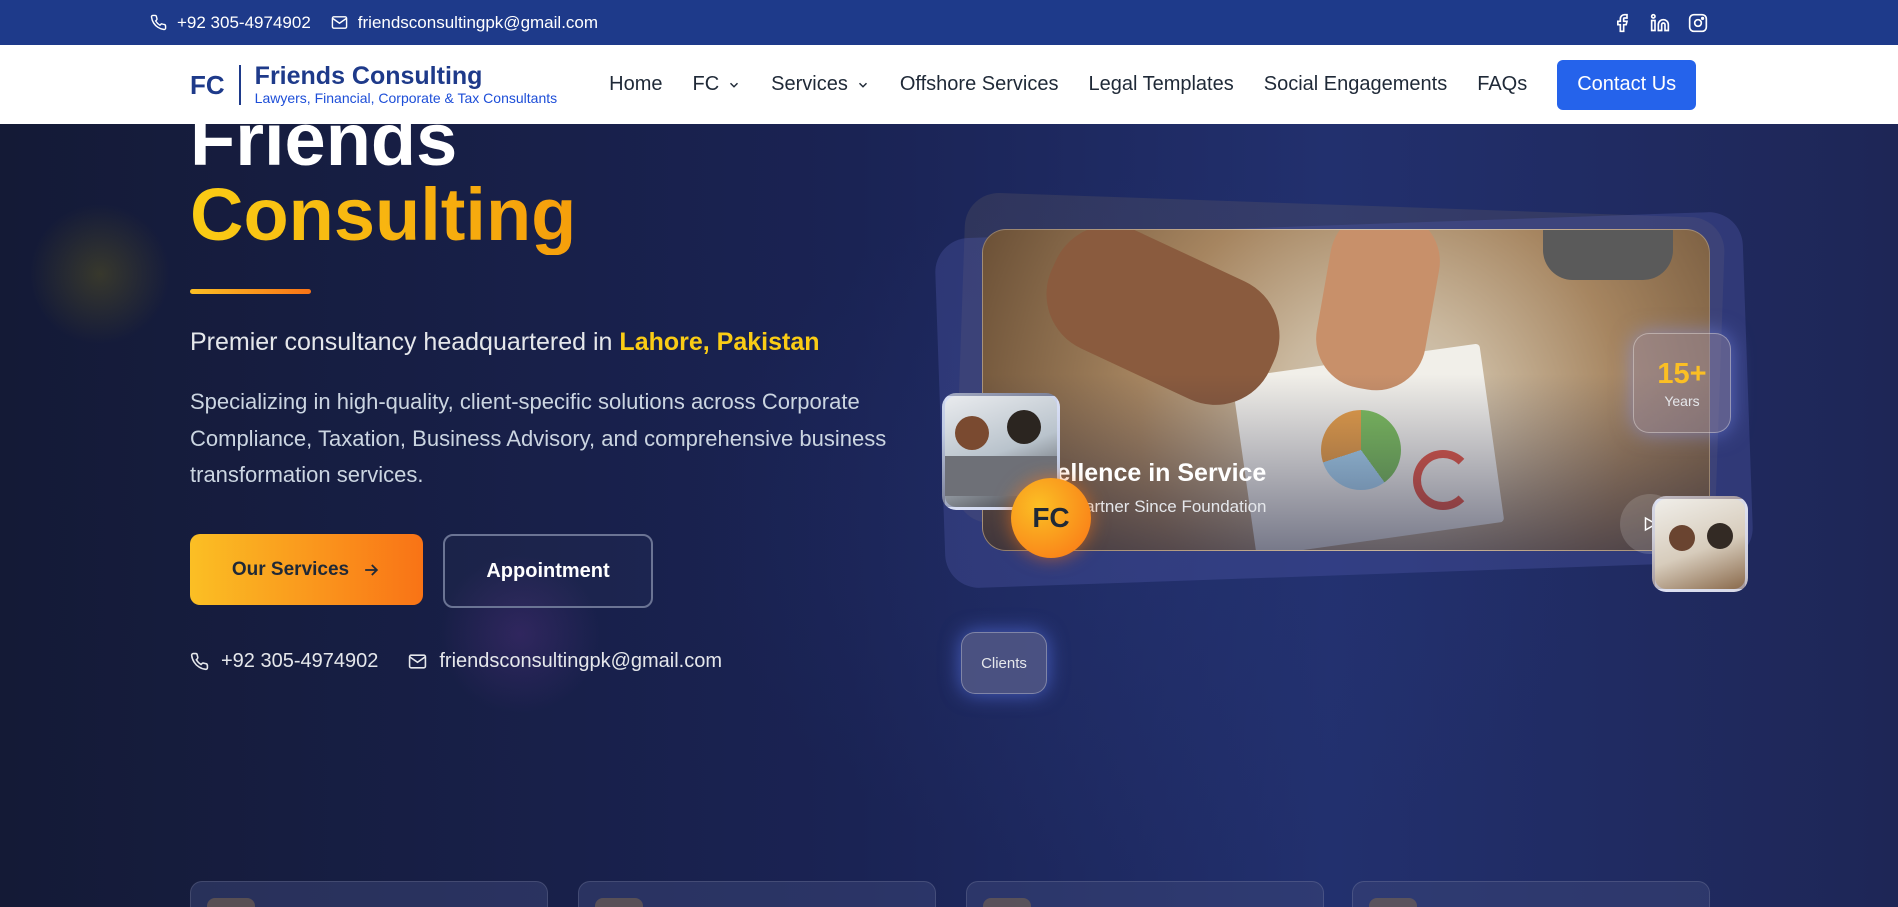  Describe the element at coordinates (290, 569) in the screenshot. I see `our-services-label: Our Services` at that location.